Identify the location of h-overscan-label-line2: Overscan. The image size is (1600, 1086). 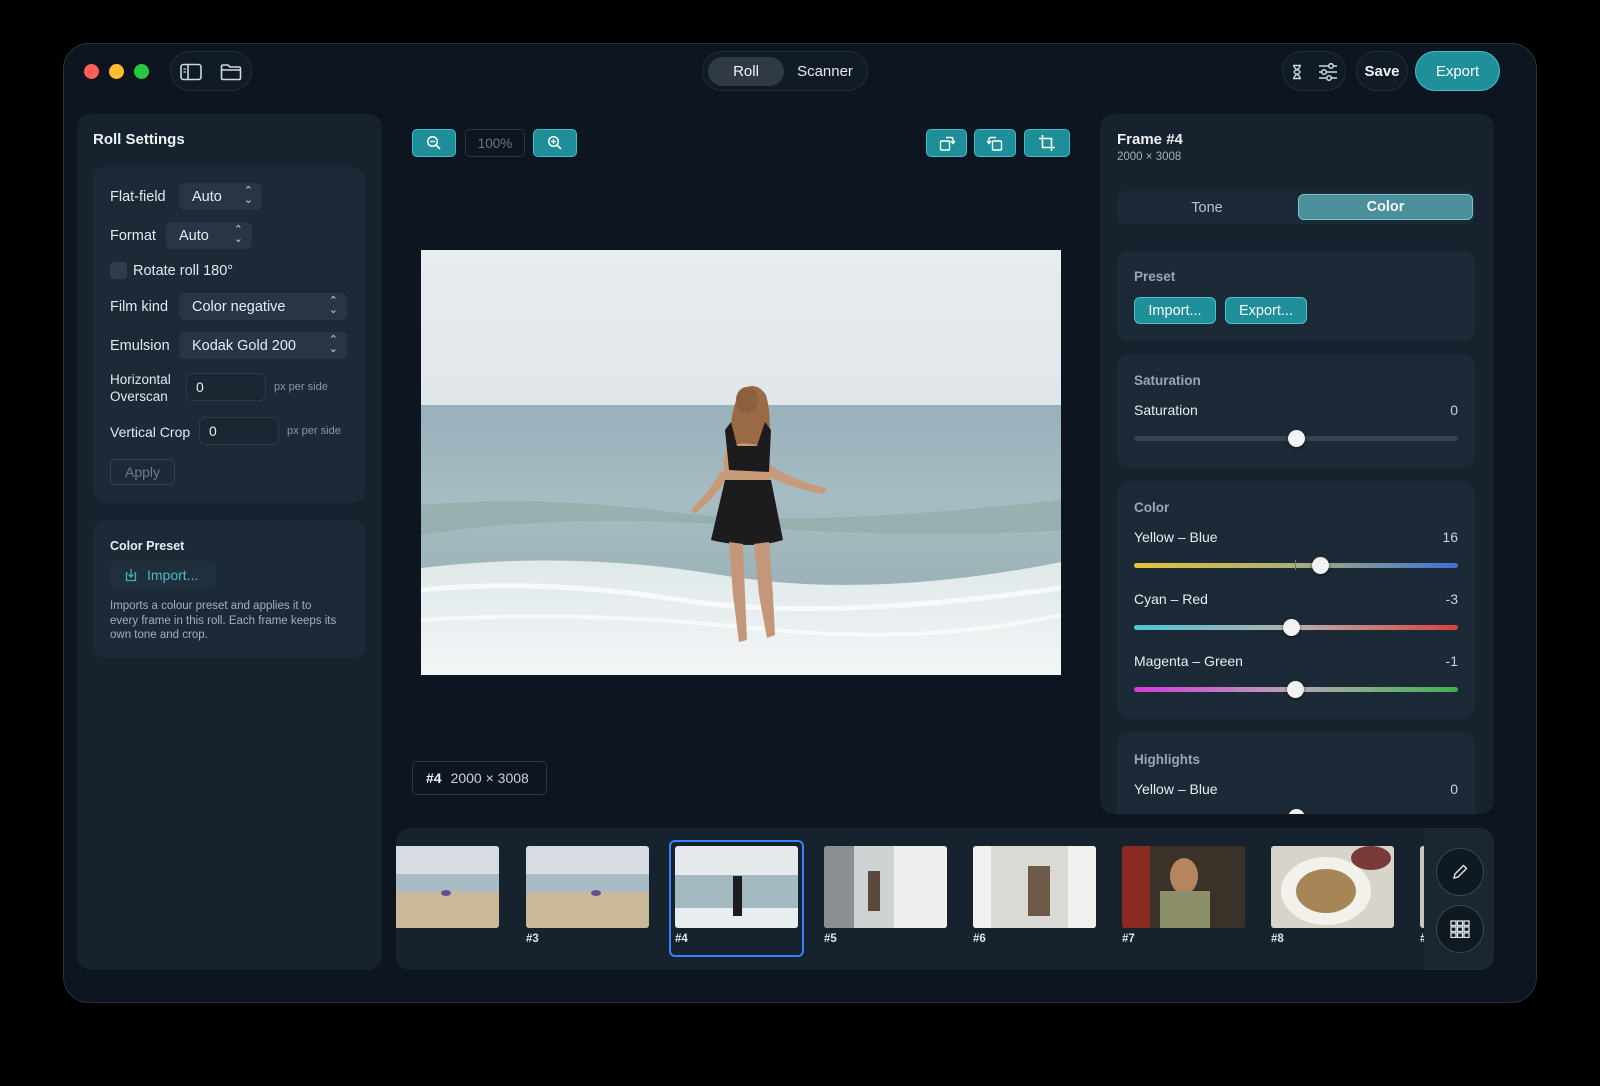
(139, 396).